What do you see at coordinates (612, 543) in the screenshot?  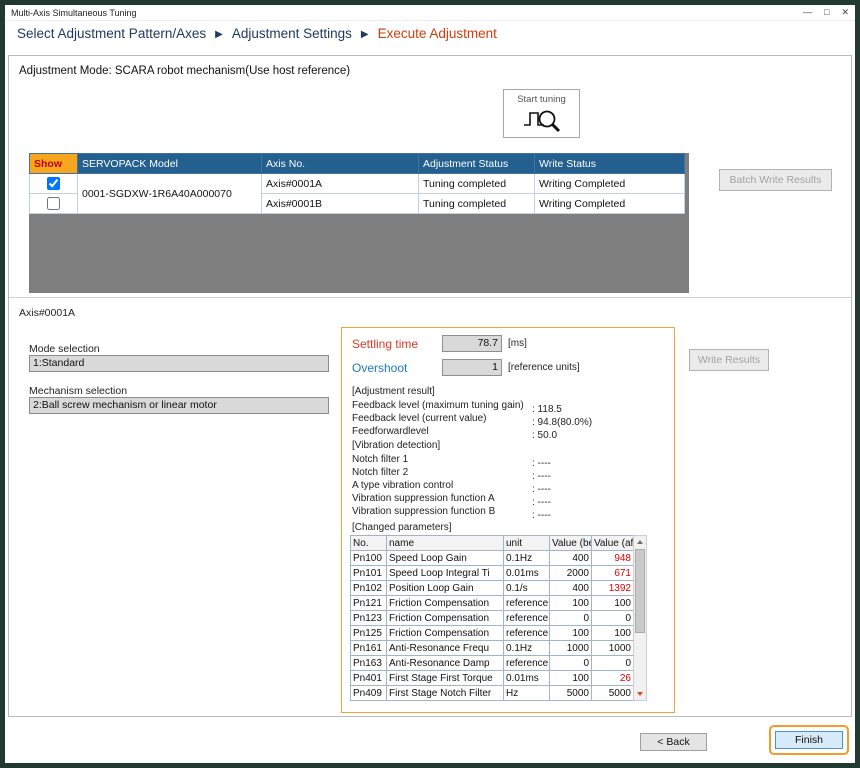 I see `param-col-value-after: Value (afte` at bounding box center [612, 543].